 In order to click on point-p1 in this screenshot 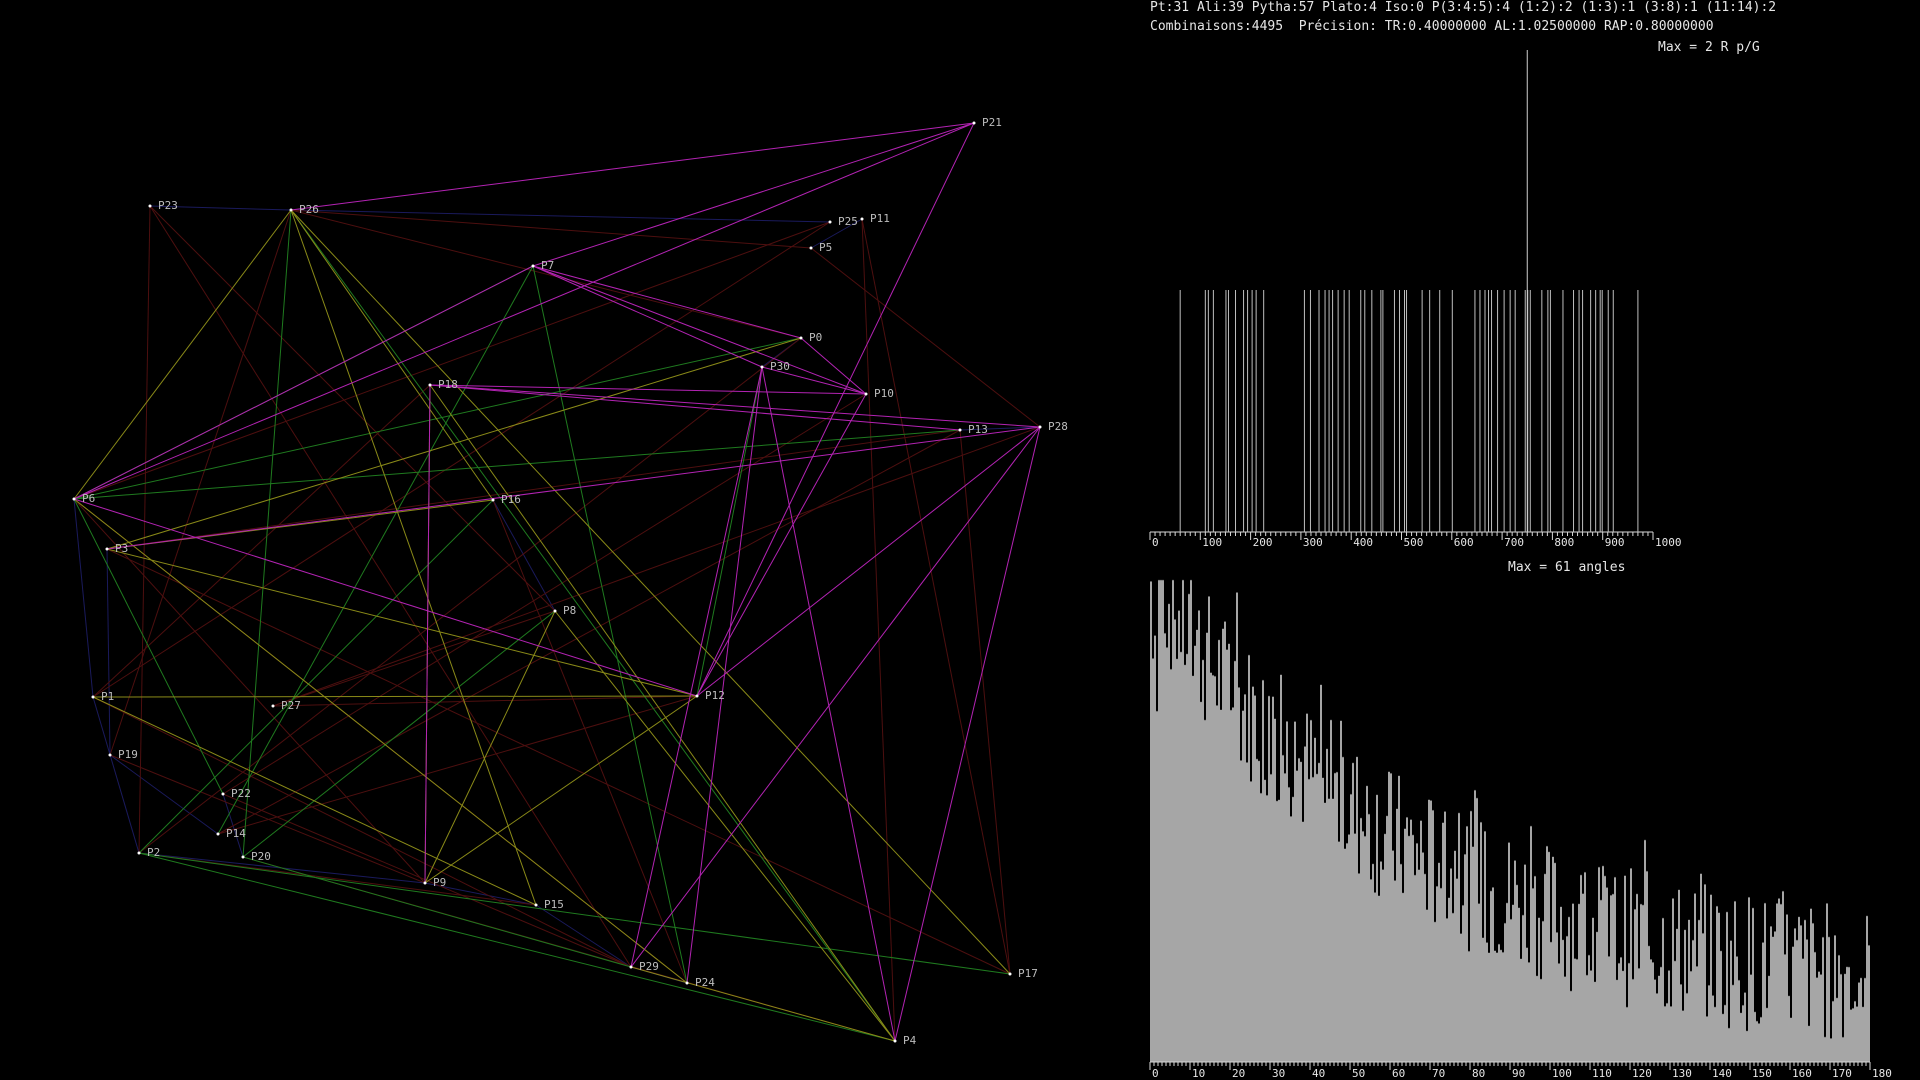, I will do `click(93, 697)`.